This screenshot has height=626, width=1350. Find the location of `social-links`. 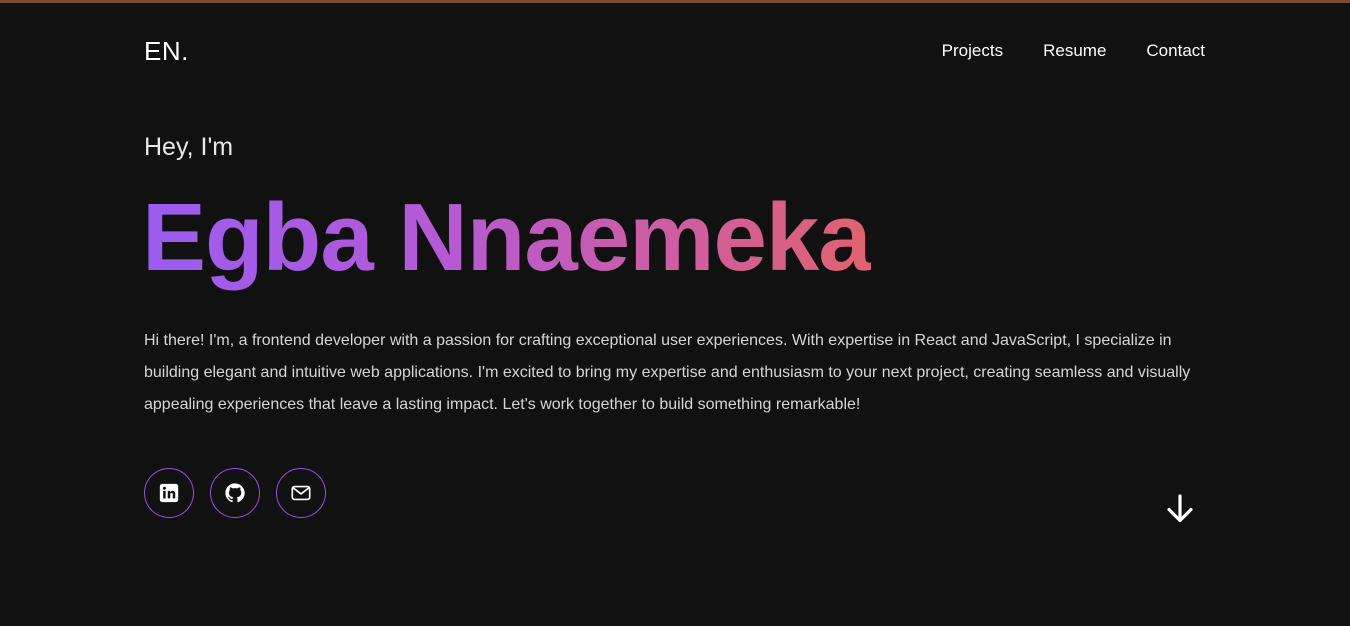

social-links is located at coordinates (235, 493).